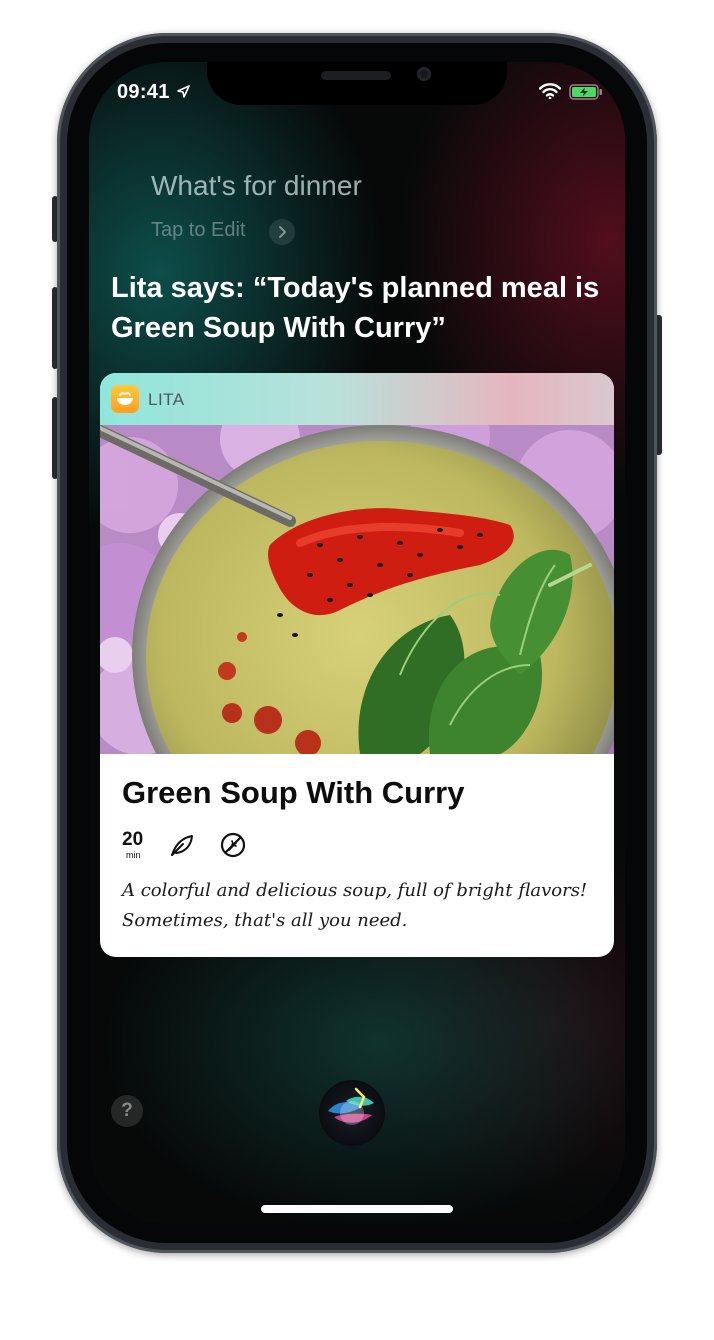  Describe the element at coordinates (127, 1111) in the screenshot. I see `help-button: ?` at that location.